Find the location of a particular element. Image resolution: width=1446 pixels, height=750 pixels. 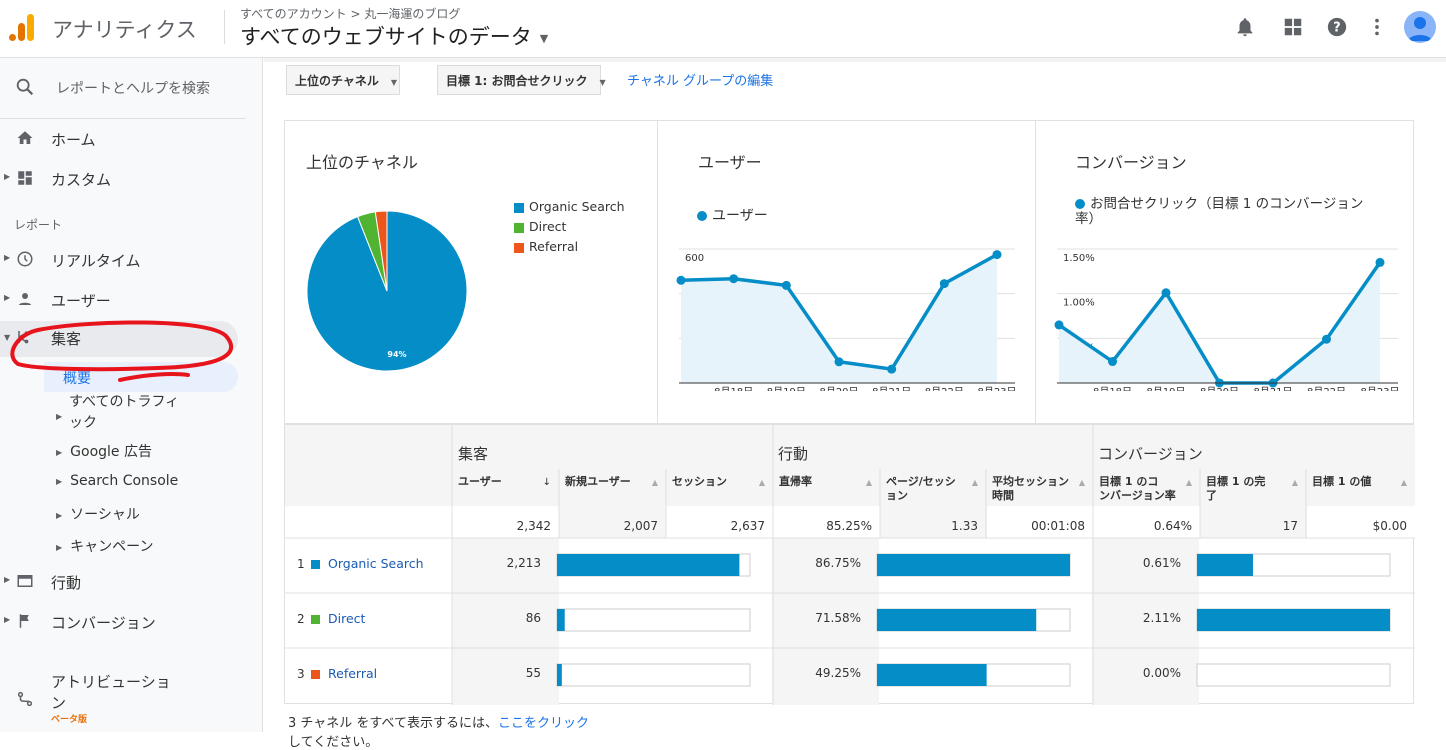

legend-swatch is located at coordinates (519, 207).